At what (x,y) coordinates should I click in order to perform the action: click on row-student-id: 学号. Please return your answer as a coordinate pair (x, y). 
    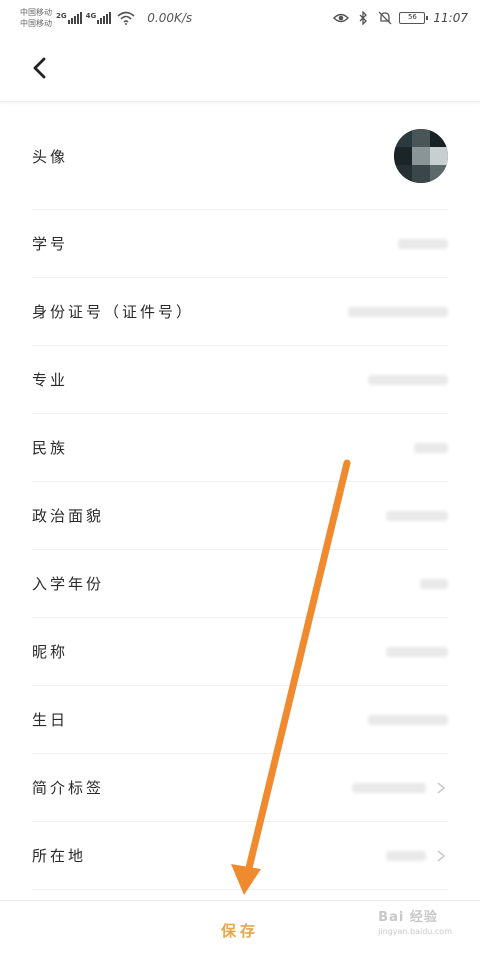
    Looking at the image, I should click on (240, 244).